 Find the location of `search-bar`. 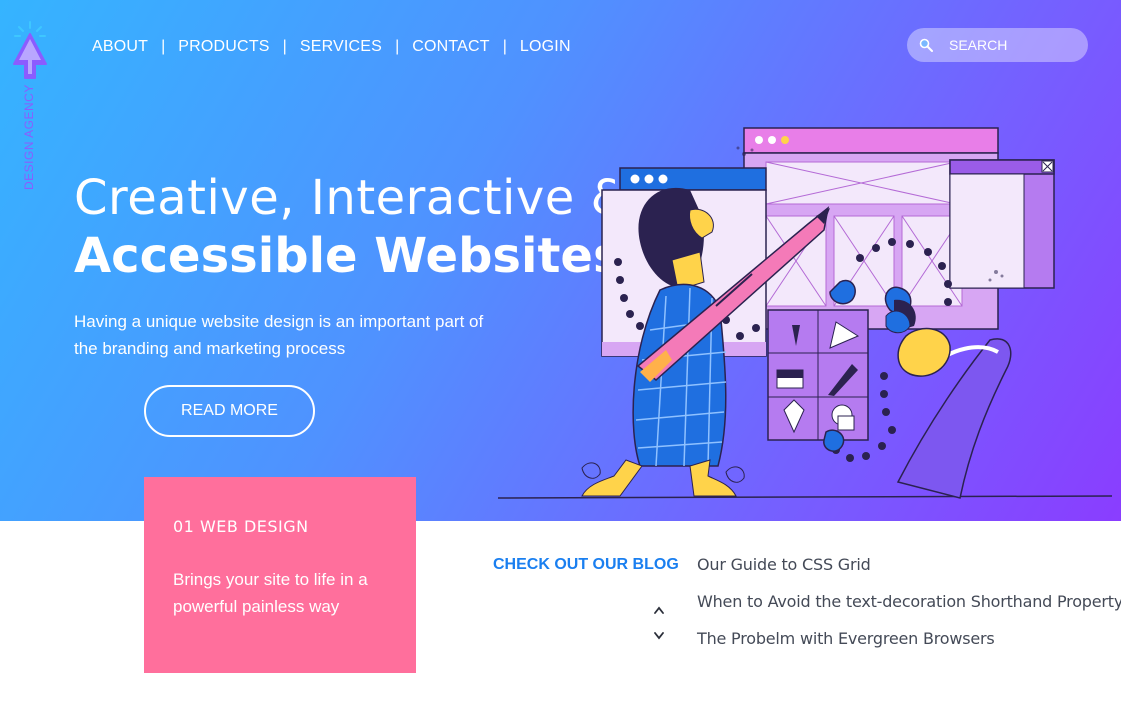

search-bar is located at coordinates (997, 45).